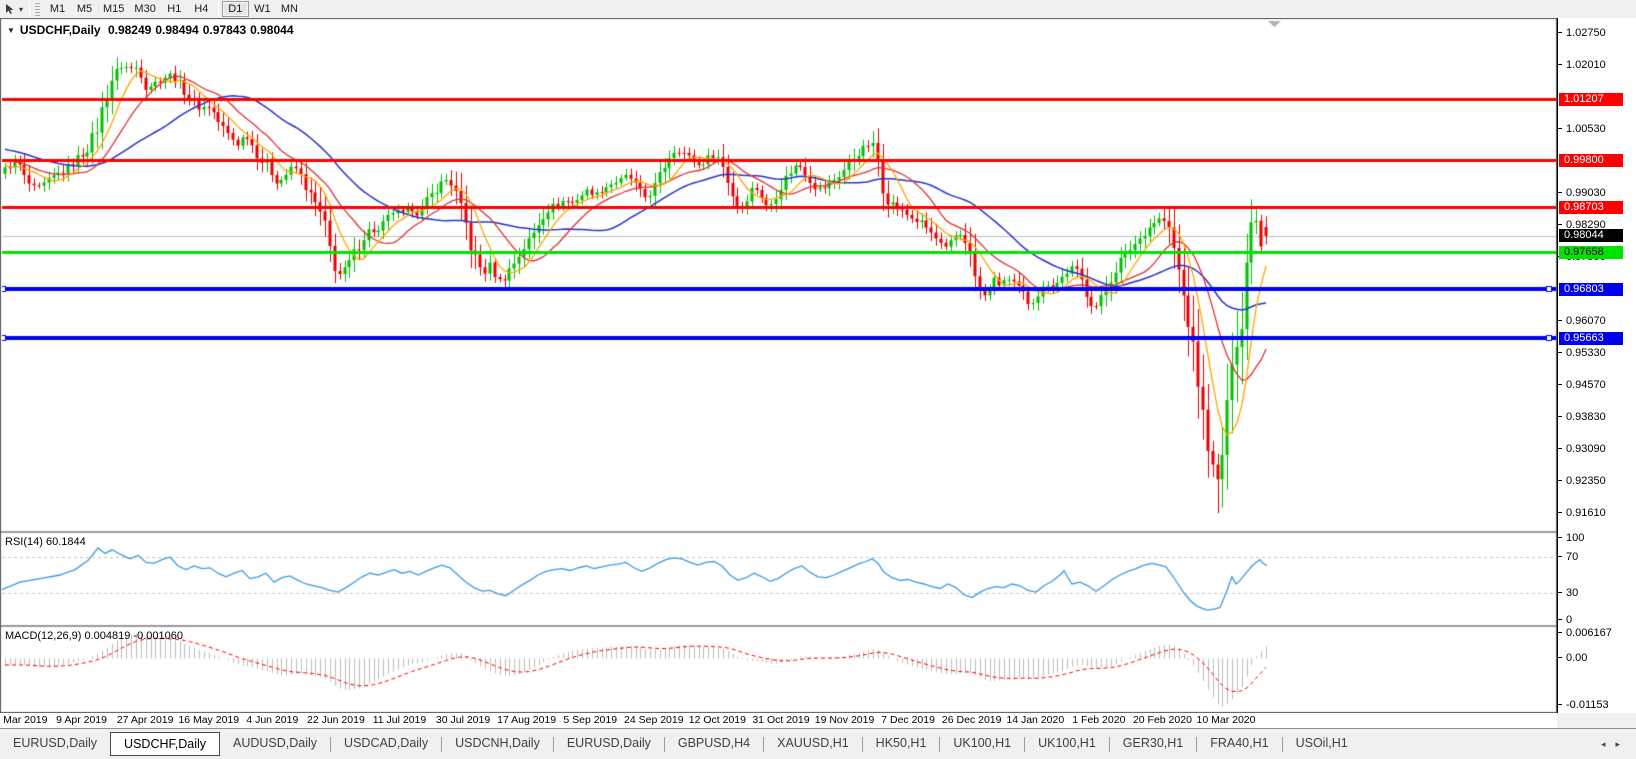 This screenshot has width=1636, height=759. I want to click on date-label: 21 Mar 2019, so click(24, 720).